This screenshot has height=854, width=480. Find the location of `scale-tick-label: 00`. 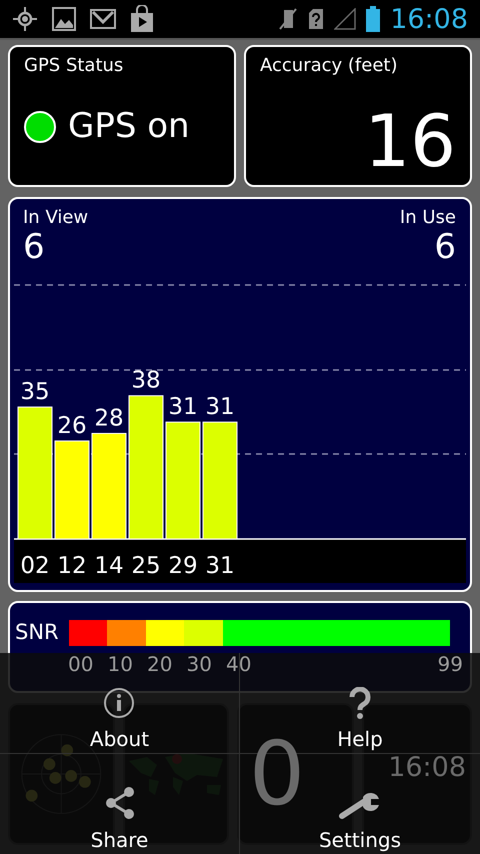

scale-tick-label: 00 is located at coordinates (81, 664).